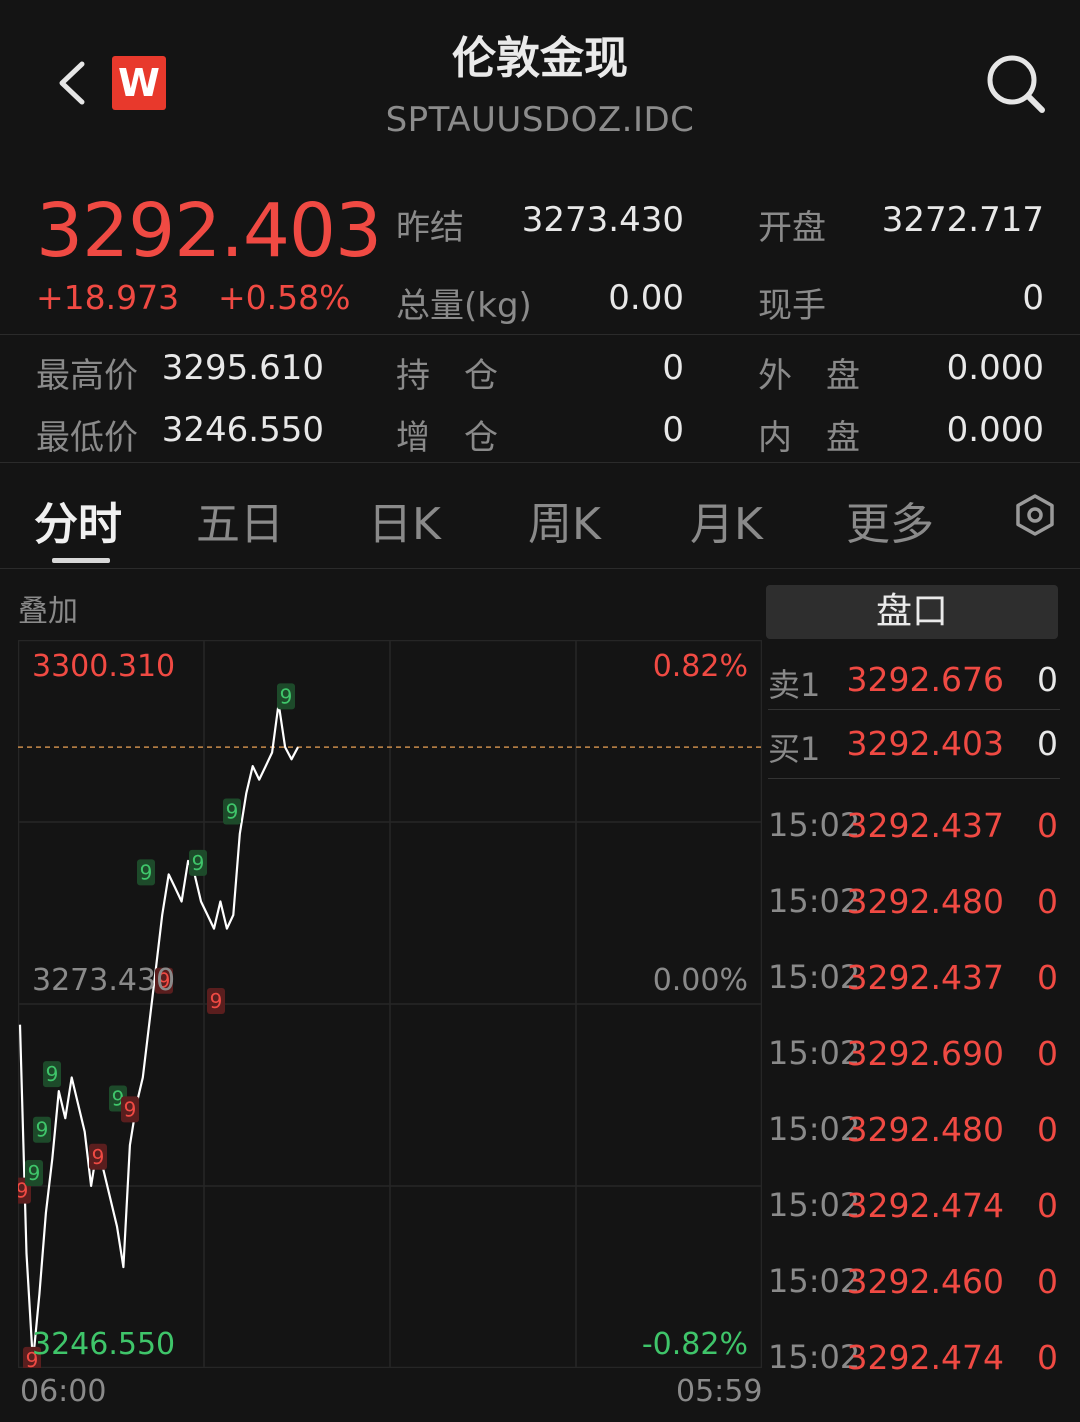  Describe the element at coordinates (792, 228) in the screenshot. I see `stat-label-open: 开盘` at that location.